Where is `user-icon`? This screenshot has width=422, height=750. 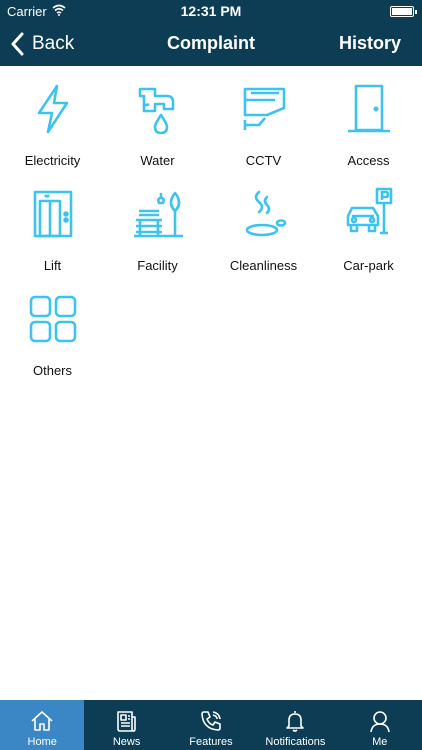
user-icon is located at coordinates (379, 722).